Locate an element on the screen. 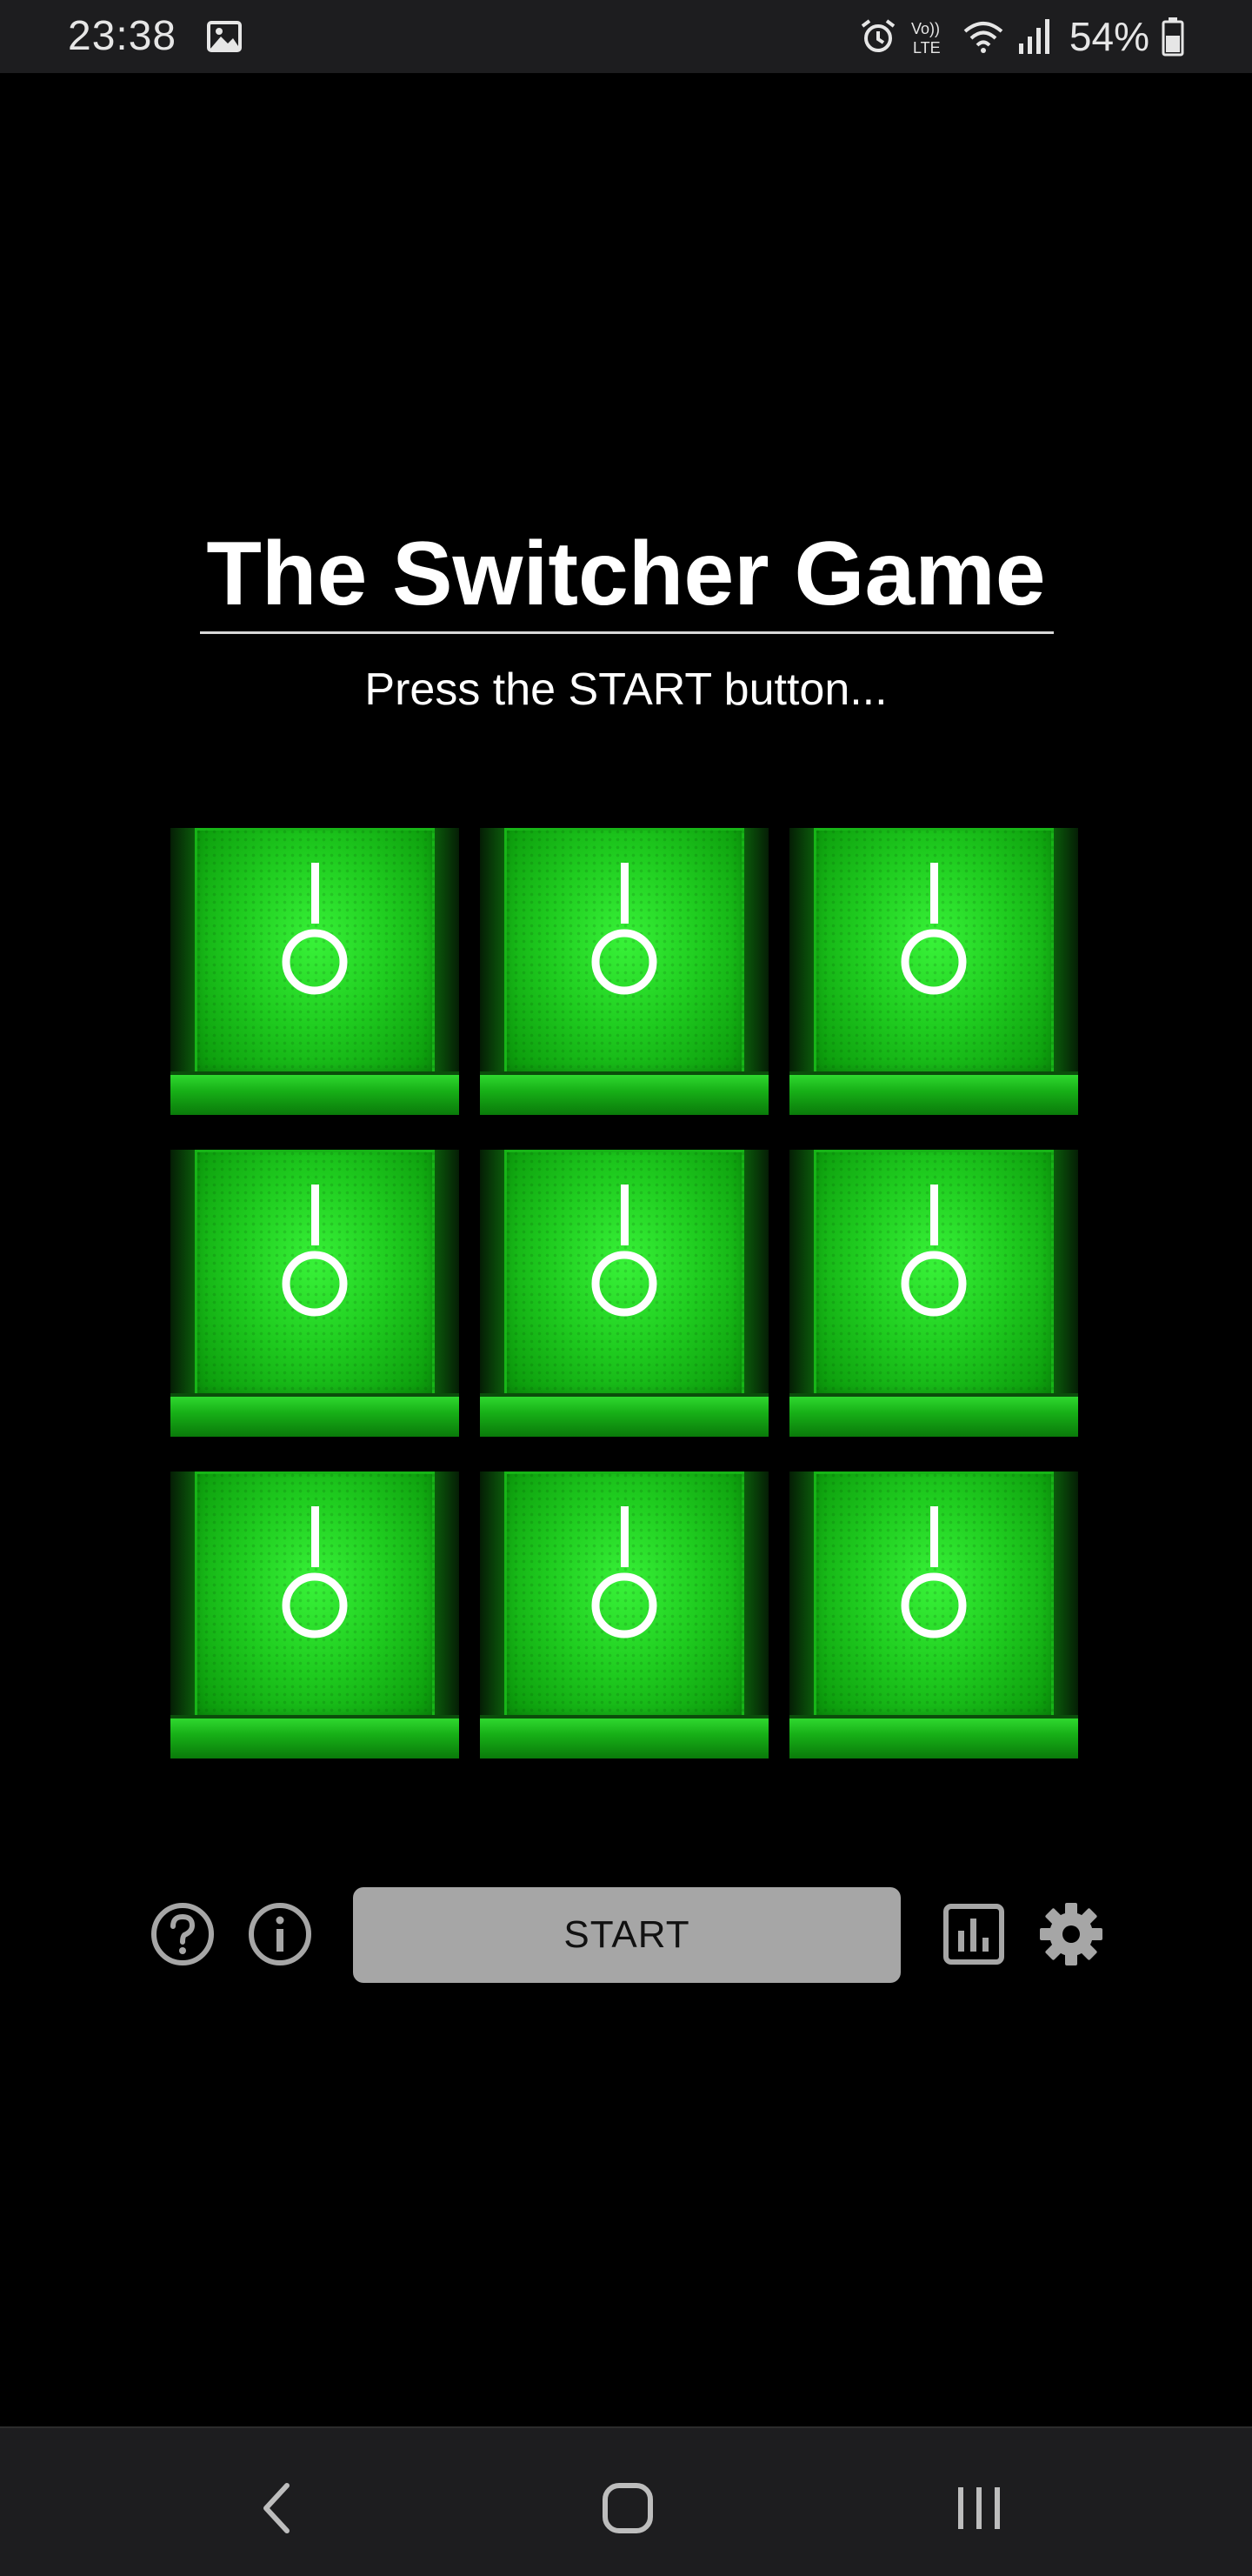 This screenshot has width=1252, height=2576. battery-percent: 54% is located at coordinates (1109, 36).